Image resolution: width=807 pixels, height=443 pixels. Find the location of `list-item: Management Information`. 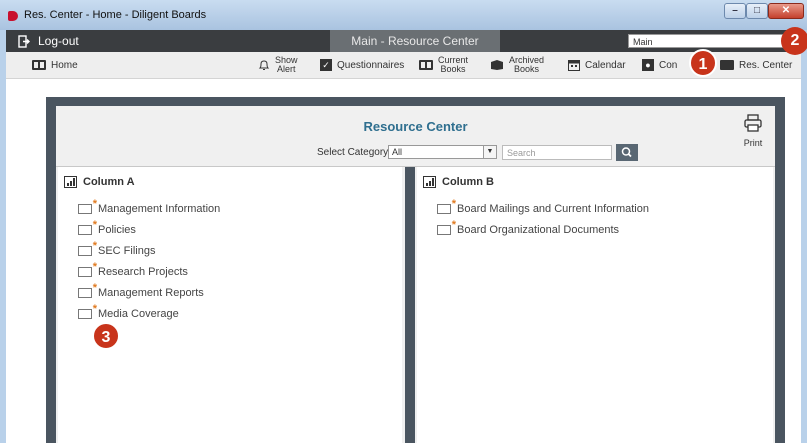

list-item: Management Information is located at coordinates (149, 206).